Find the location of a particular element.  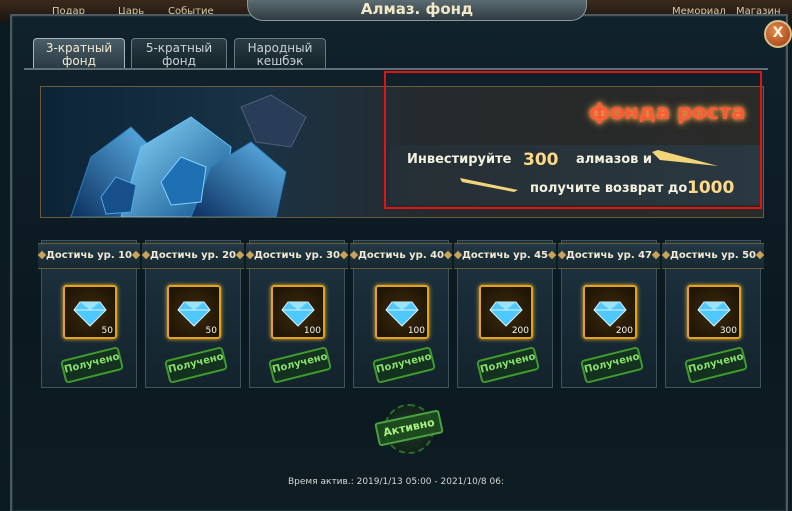

tab-divider is located at coordinates (396, 69).